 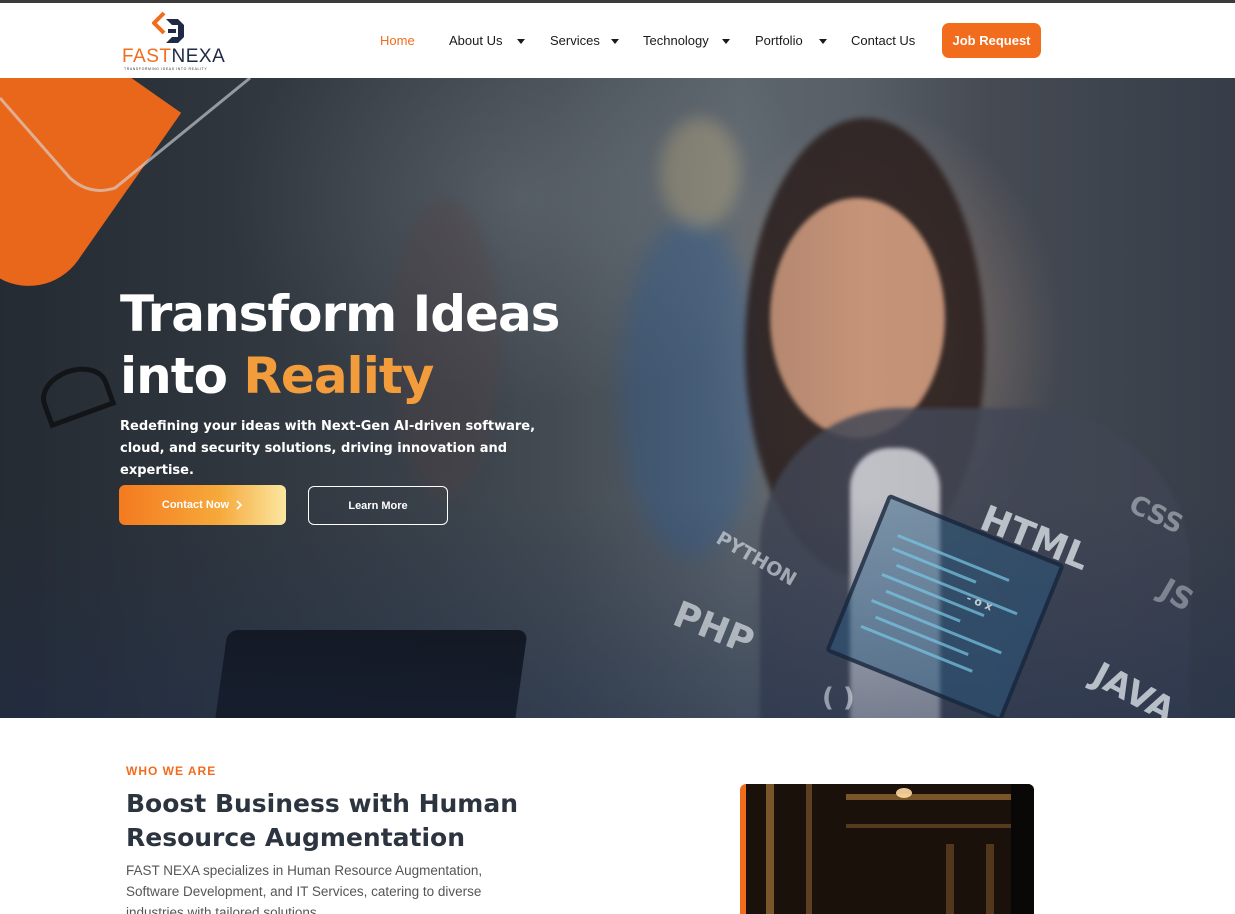 I want to click on chevron-right-icon, so click(x=239, y=505).